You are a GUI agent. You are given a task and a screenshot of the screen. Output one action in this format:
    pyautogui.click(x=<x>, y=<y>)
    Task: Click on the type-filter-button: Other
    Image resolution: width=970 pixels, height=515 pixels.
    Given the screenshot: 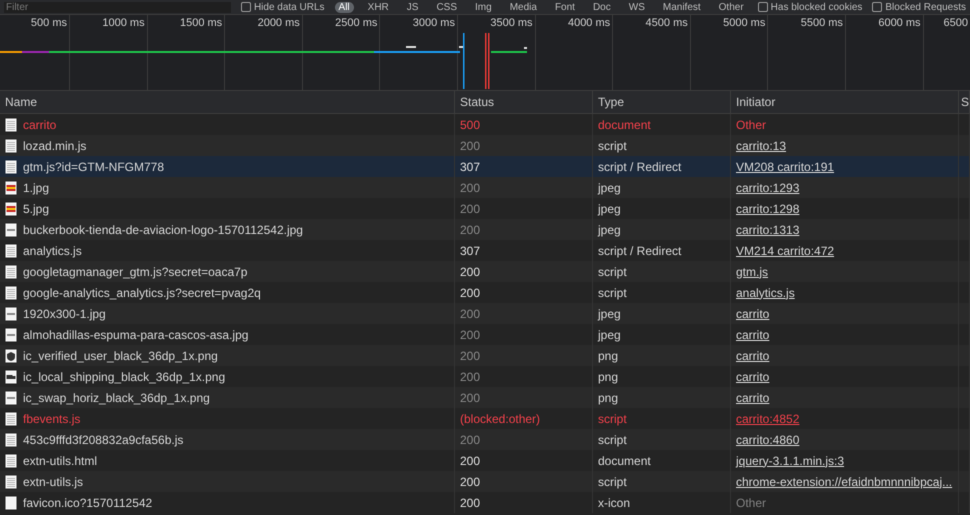 What is the action you would take?
    pyautogui.click(x=731, y=7)
    